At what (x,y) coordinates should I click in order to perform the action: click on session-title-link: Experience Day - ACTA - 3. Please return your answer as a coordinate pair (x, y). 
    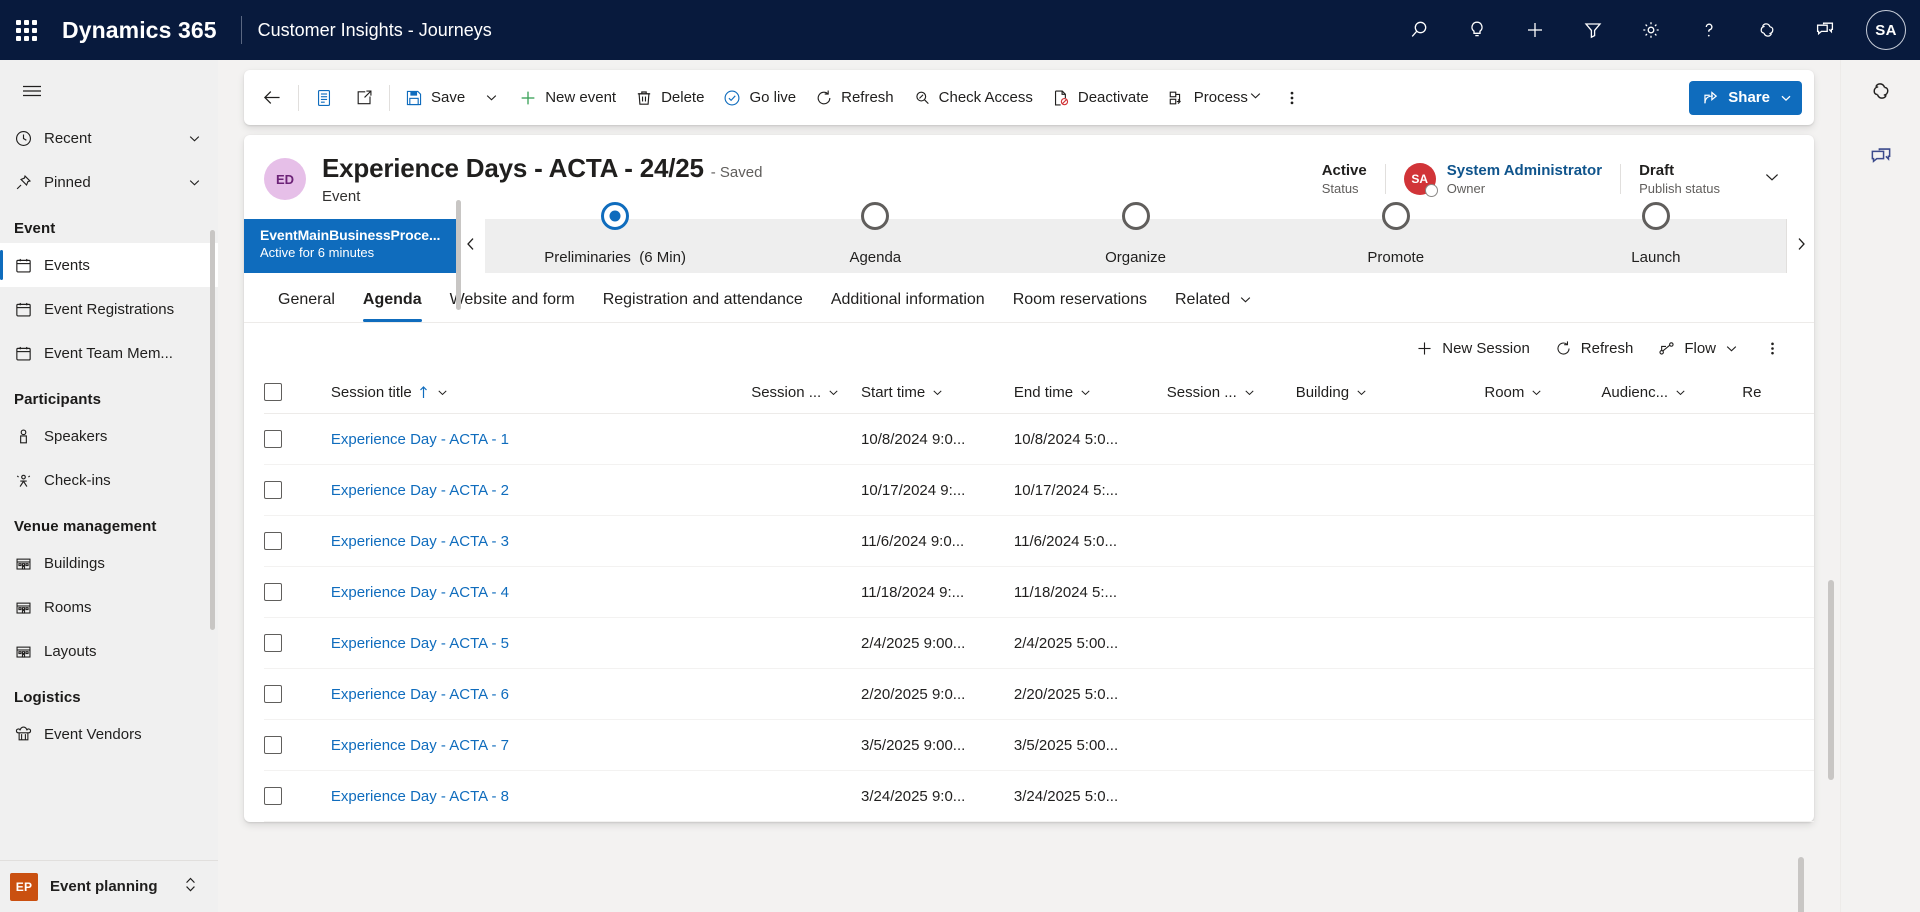
    Looking at the image, I should click on (420, 541).